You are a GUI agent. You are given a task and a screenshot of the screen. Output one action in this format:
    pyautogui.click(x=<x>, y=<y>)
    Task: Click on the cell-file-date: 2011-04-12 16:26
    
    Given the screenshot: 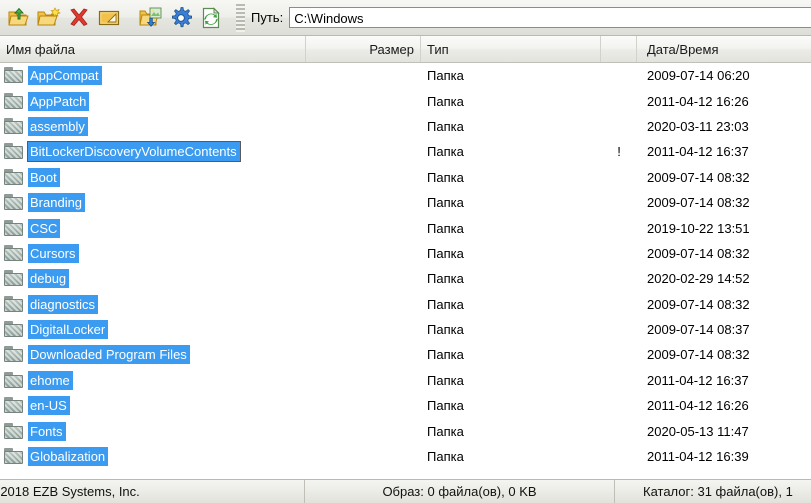 What is the action you would take?
    pyautogui.click(x=698, y=406)
    